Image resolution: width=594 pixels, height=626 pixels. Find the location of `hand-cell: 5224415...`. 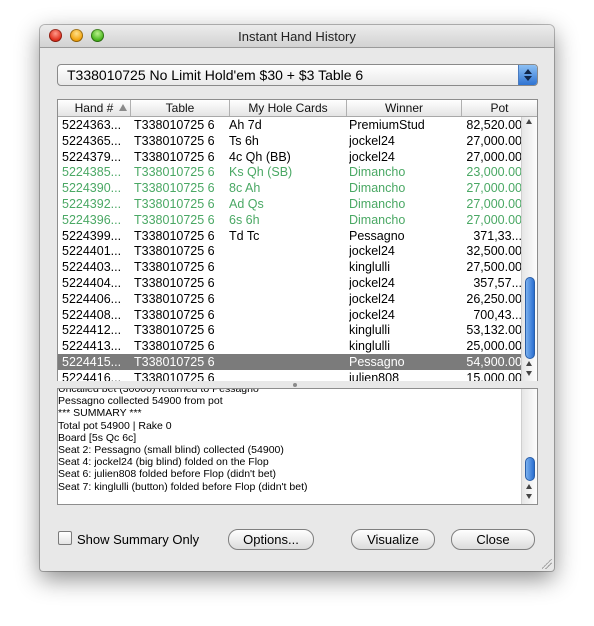

hand-cell: 5224415... is located at coordinates (92, 362).